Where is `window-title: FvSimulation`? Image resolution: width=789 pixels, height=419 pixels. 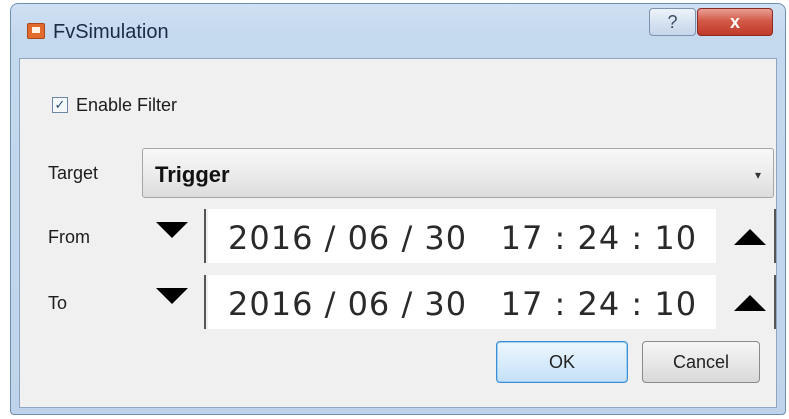 window-title: FvSimulation is located at coordinates (111, 32).